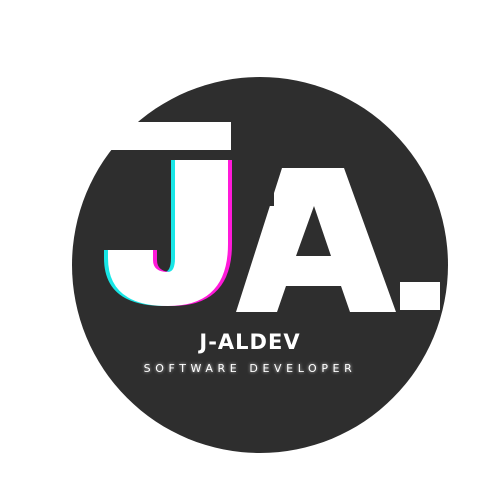 Image resolution: width=500 pixels, height=500 pixels. I want to click on brand-name: J-ALDEV, so click(250, 342).